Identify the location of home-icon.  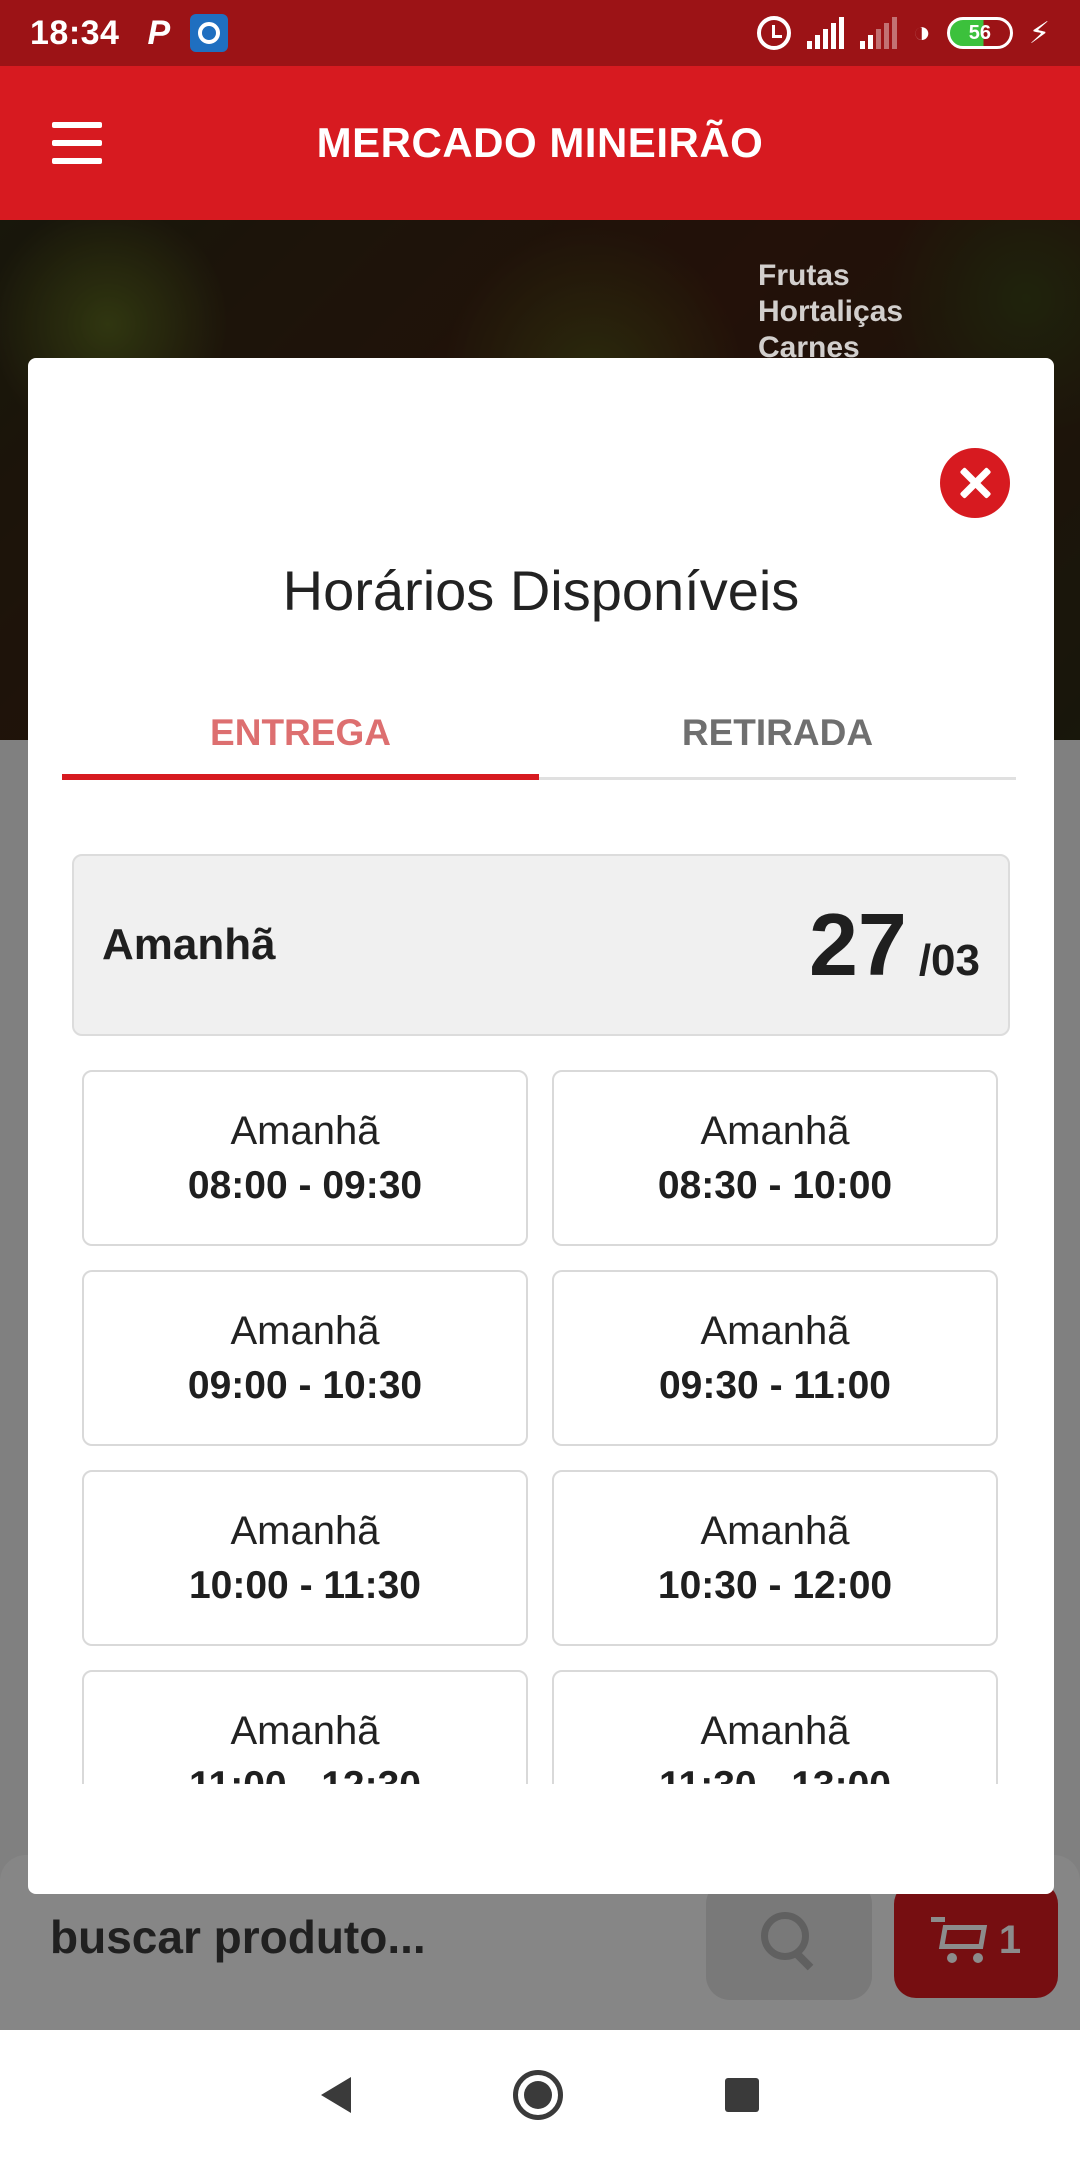
(538, 2095).